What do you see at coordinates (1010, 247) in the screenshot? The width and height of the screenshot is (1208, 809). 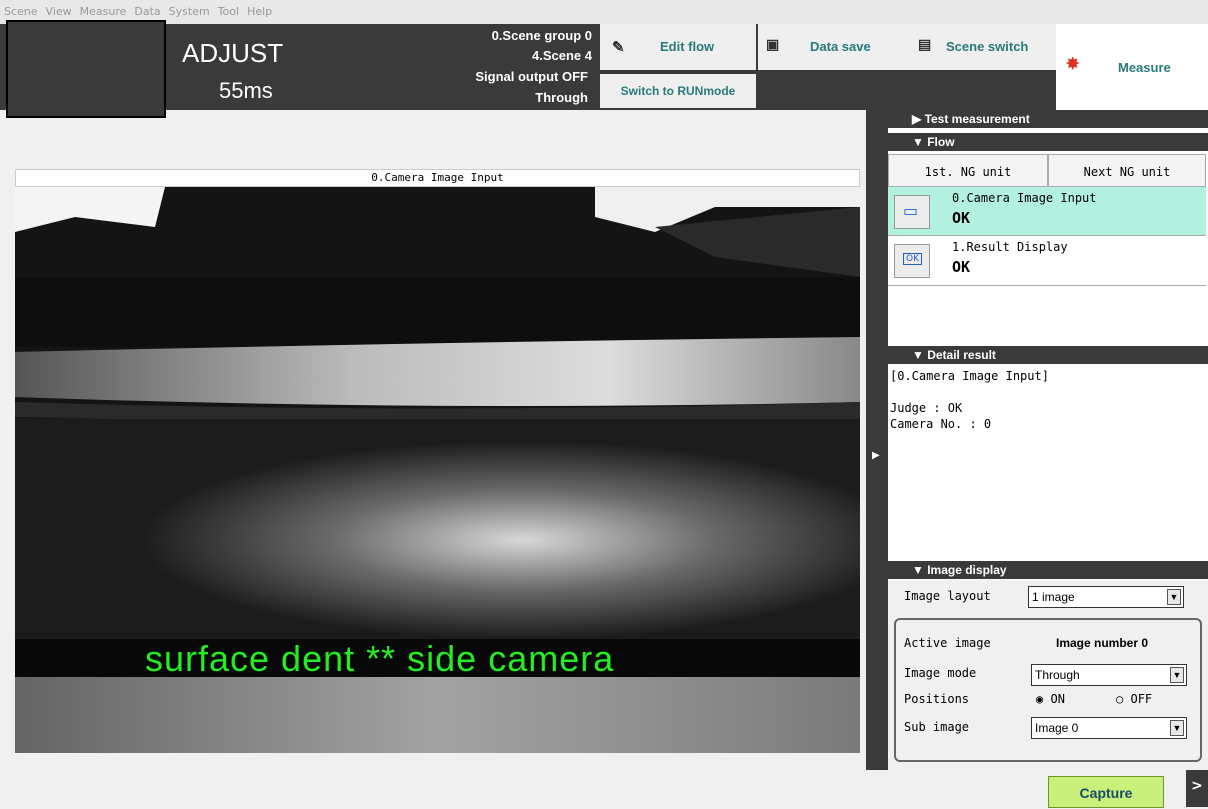 I see `unit-name: 1.Result Display` at bounding box center [1010, 247].